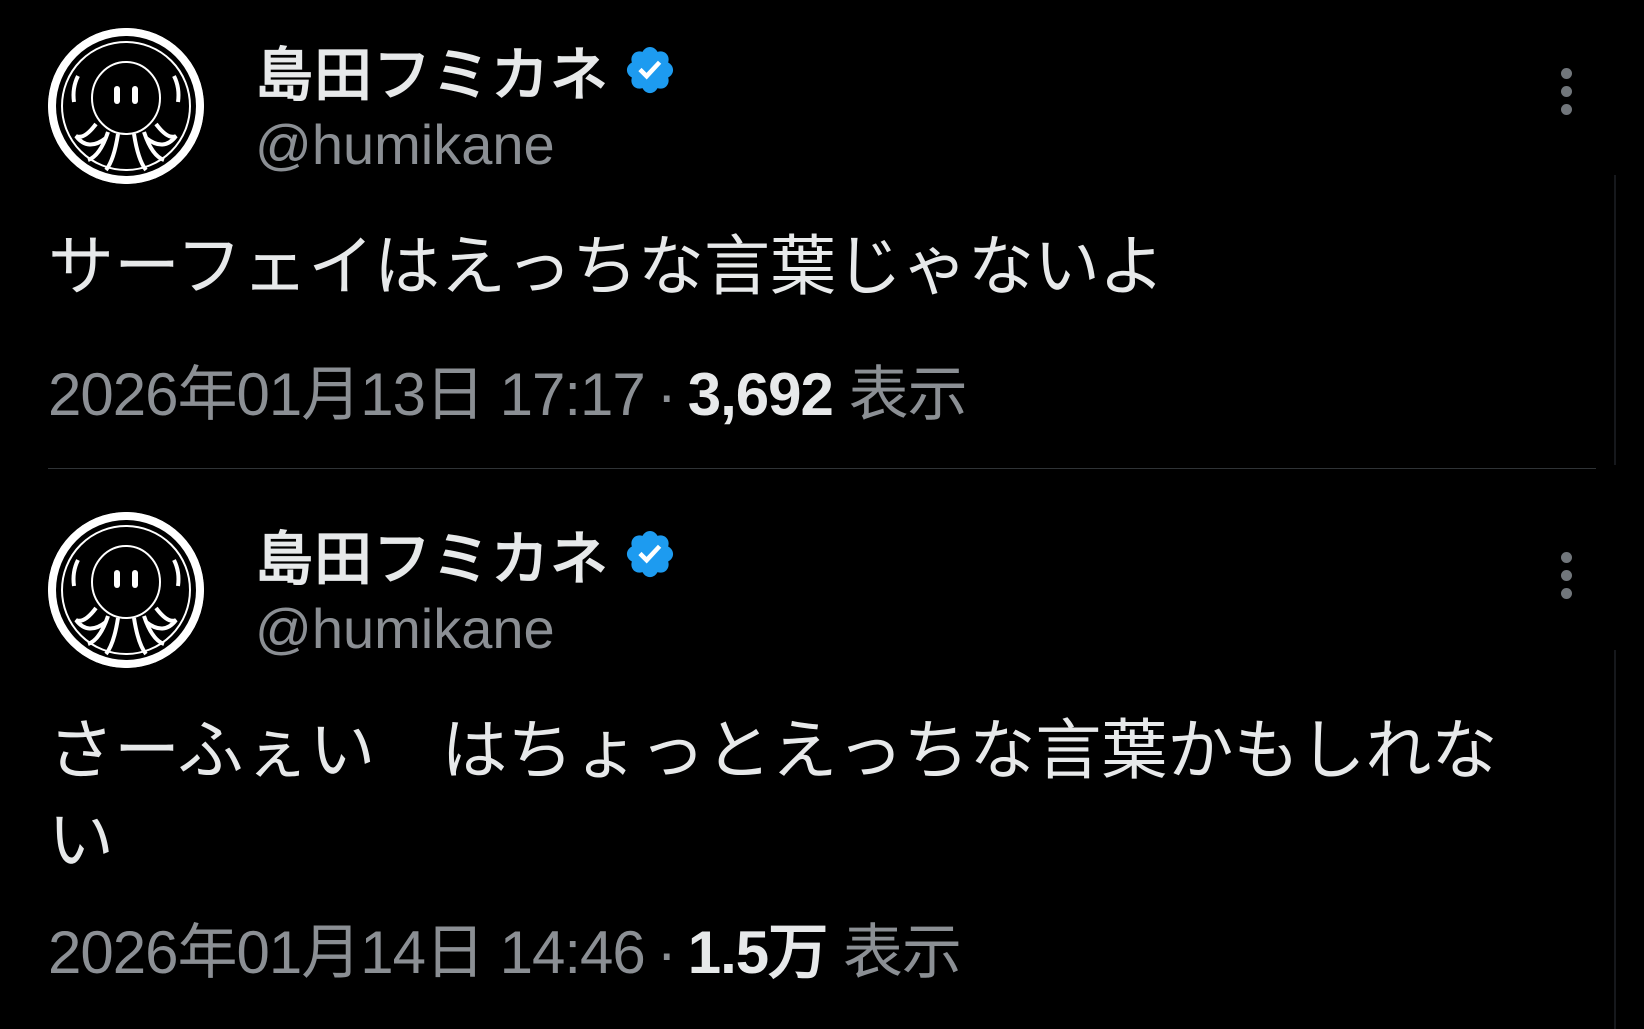  What do you see at coordinates (773, 795) in the screenshot?
I see `tweet-text: さーふぇい はちょっとえっちな言葉かもしれない` at bounding box center [773, 795].